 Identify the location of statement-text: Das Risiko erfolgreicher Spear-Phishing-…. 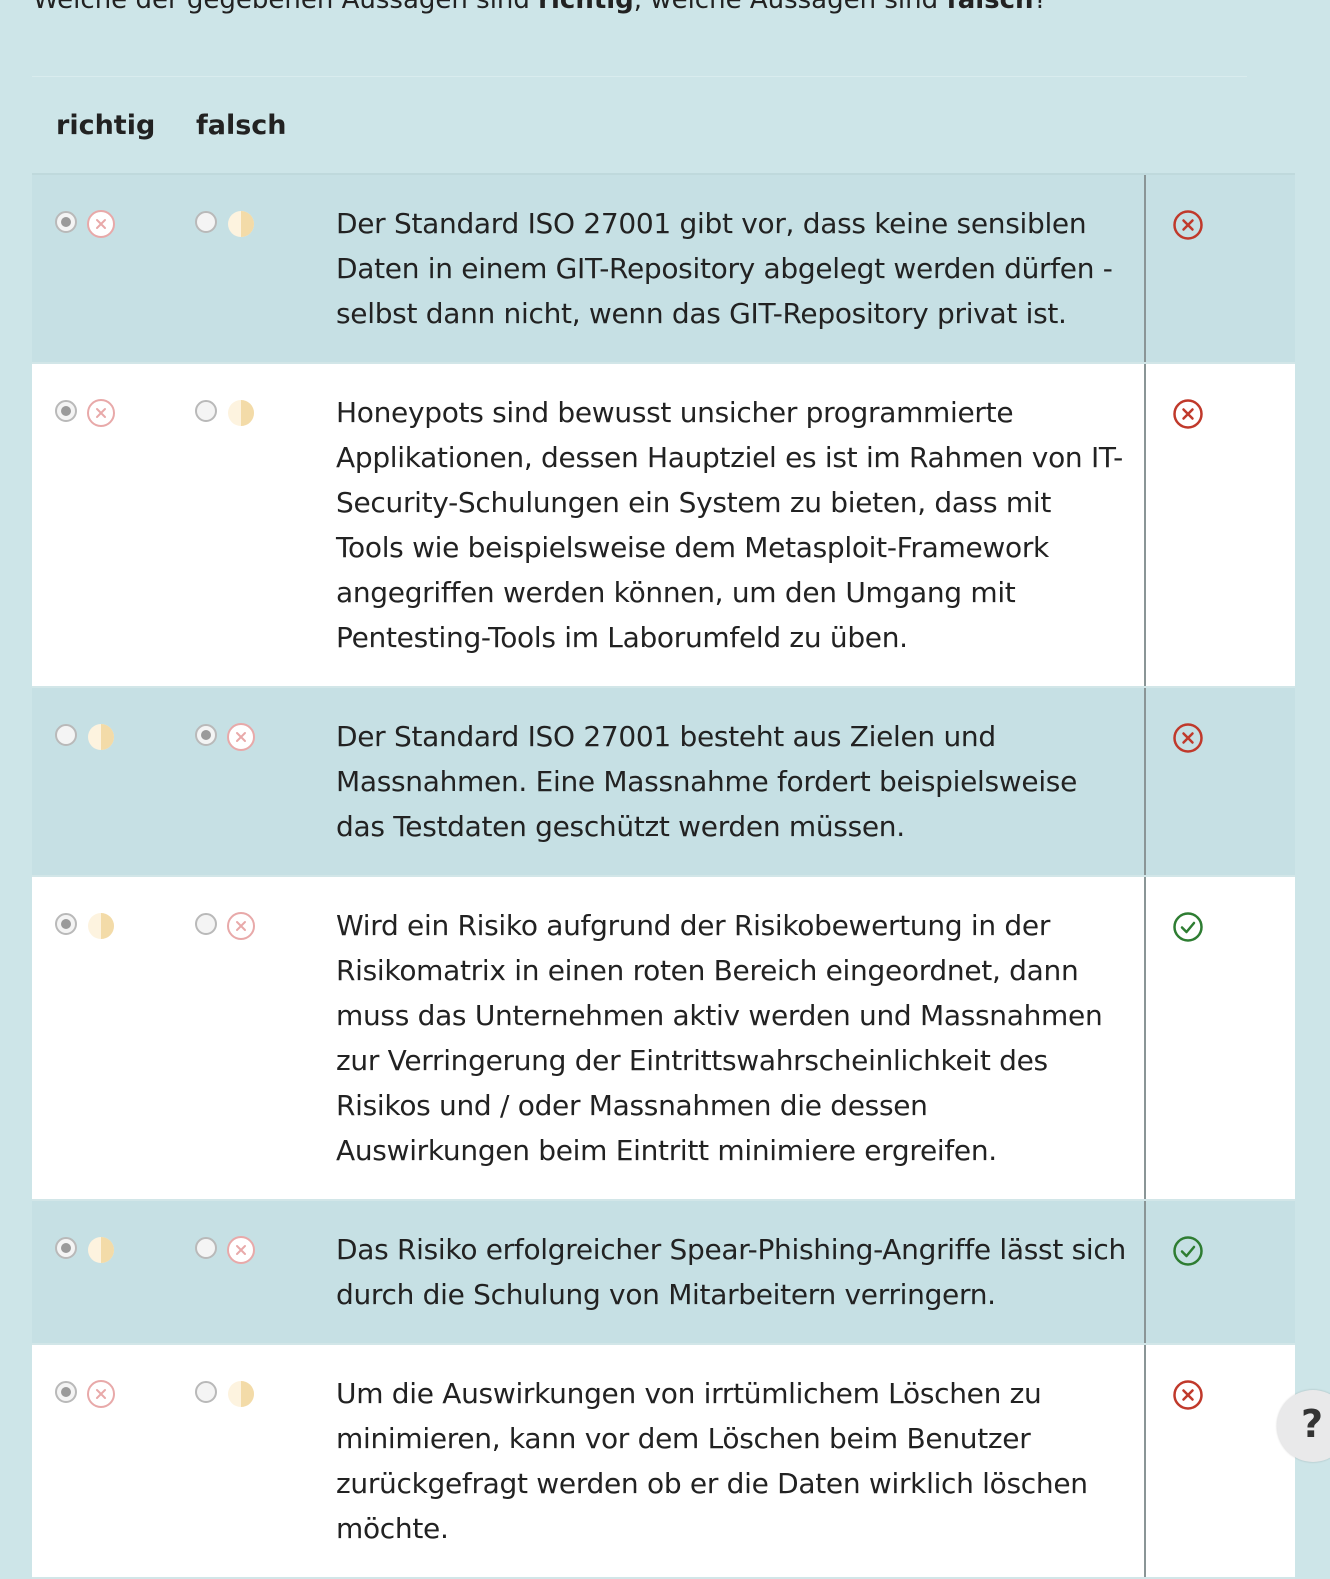
(731, 1272).